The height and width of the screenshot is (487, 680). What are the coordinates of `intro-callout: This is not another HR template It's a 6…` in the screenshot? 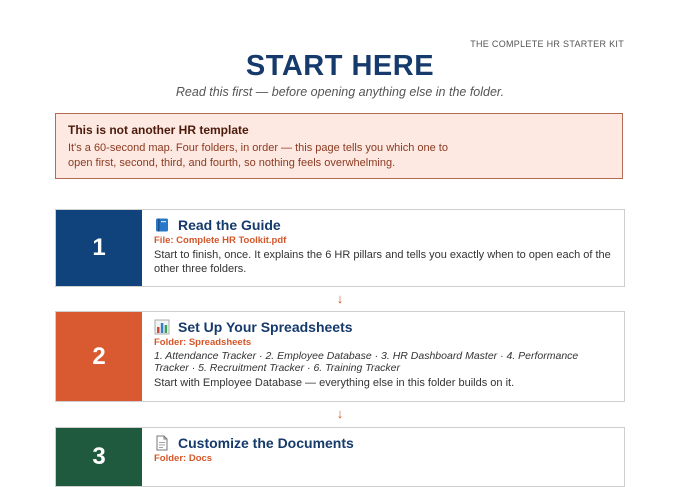 It's located at (339, 146).